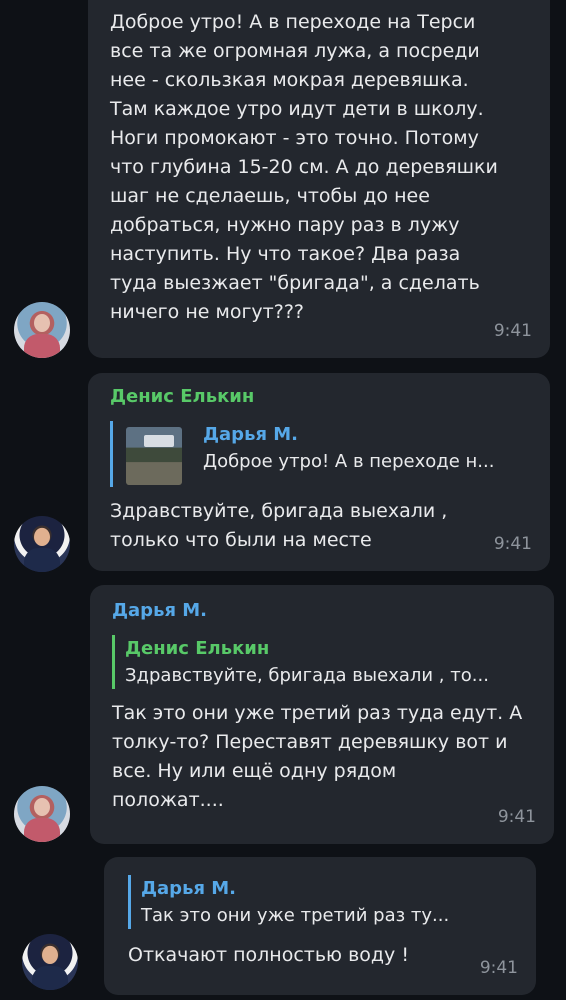 This screenshot has width=566, height=1000. Describe the element at coordinates (268, 955) in the screenshot. I see `message-text: Откачают полностью воду !` at that location.